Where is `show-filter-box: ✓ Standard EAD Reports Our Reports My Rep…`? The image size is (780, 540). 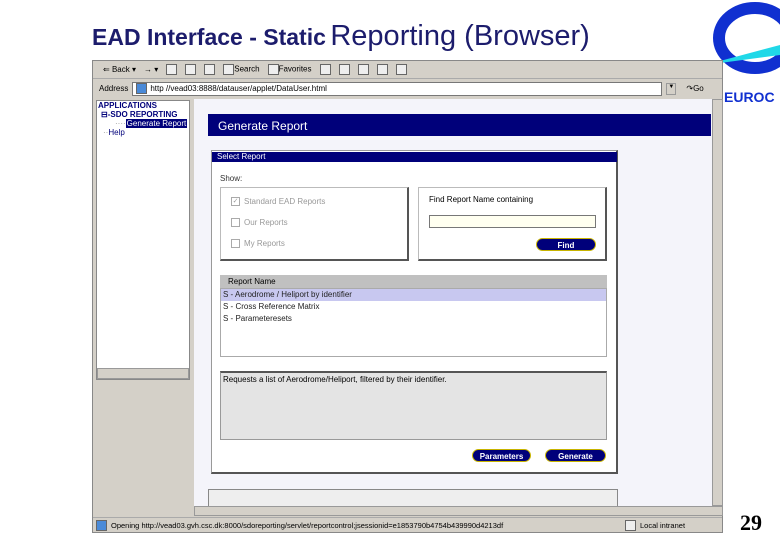
show-filter-box: ✓ Standard EAD Reports Our Reports My Rep… is located at coordinates (314, 224).